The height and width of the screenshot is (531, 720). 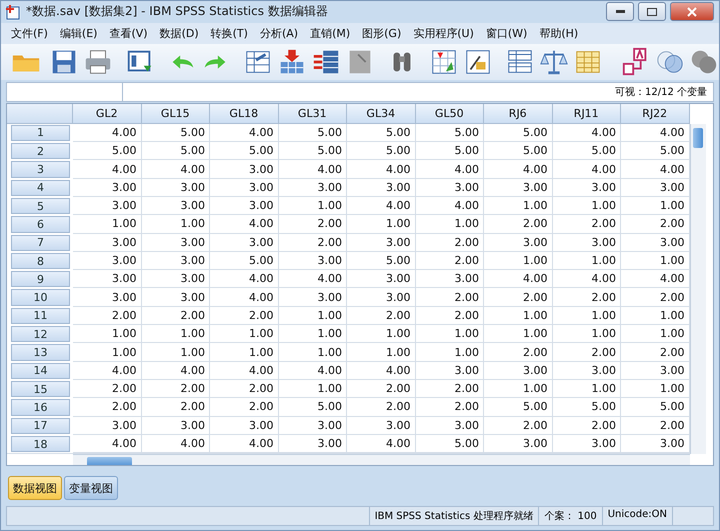 I want to click on column-header: RJ6, so click(x=518, y=114).